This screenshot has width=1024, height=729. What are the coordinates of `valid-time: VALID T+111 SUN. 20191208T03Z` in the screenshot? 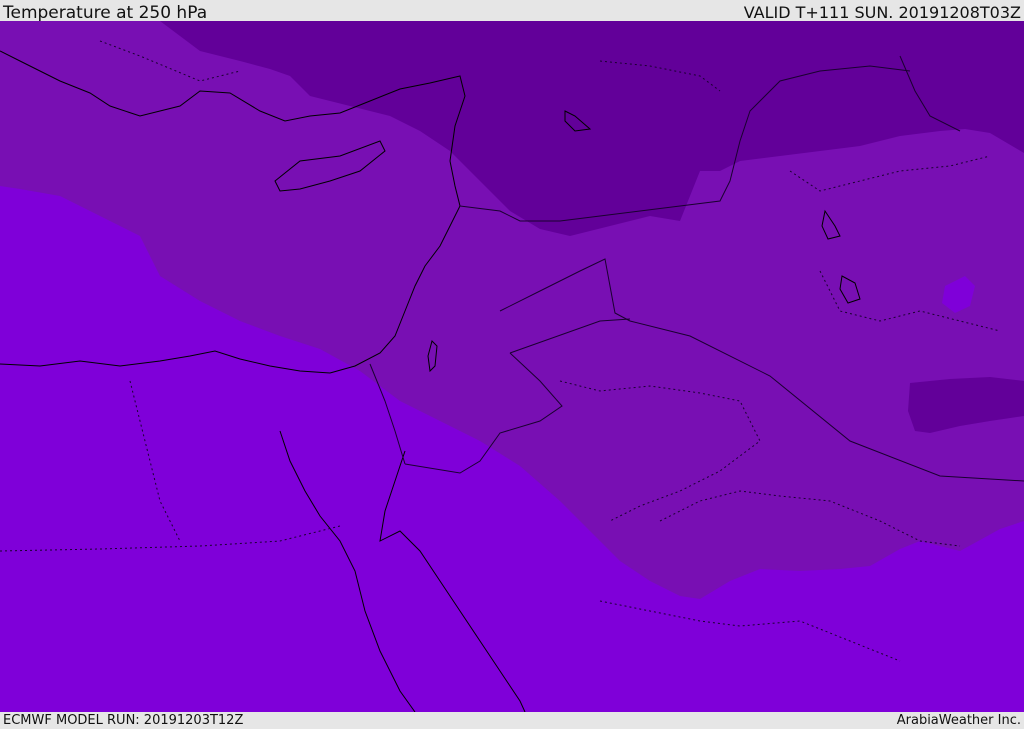 It's located at (882, 12).